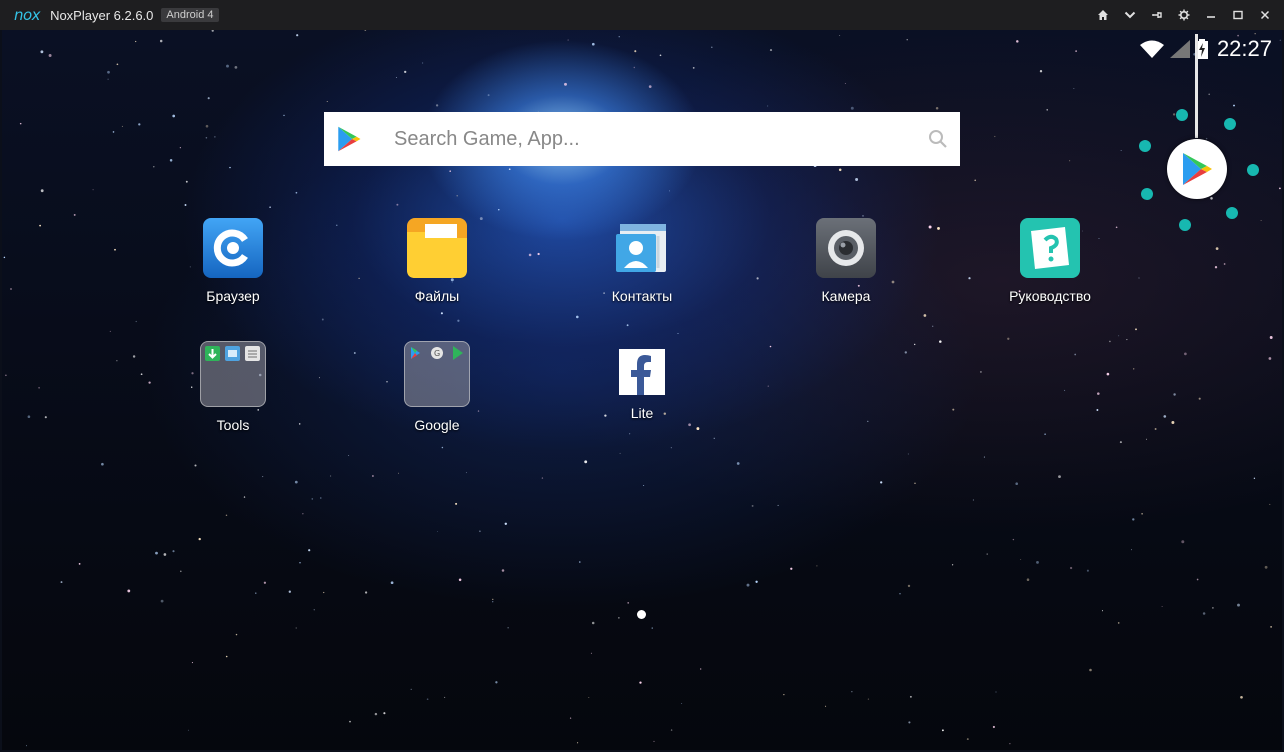  Describe the element at coordinates (437, 425) in the screenshot. I see `app-label: Google` at that location.